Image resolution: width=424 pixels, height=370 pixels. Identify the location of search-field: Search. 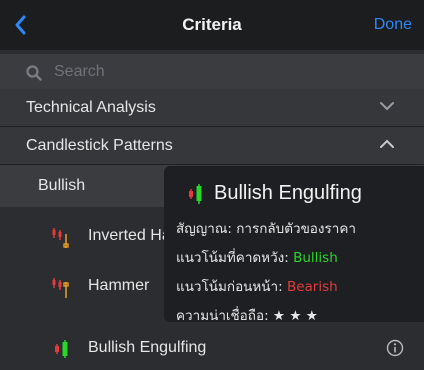
(212, 72).